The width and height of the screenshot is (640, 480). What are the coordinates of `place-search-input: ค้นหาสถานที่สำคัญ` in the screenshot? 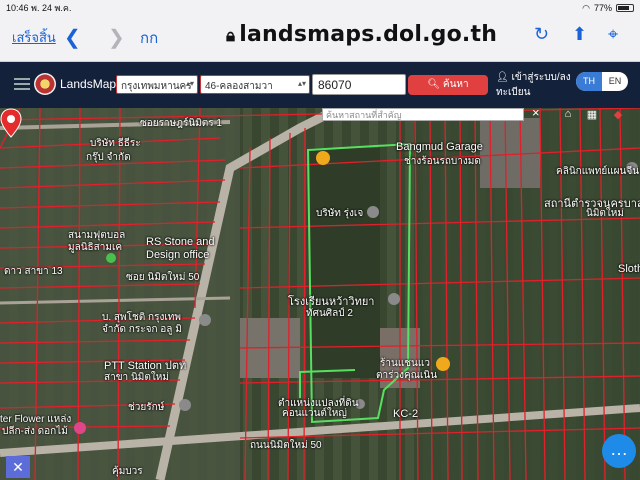 It's located at (423, 114).